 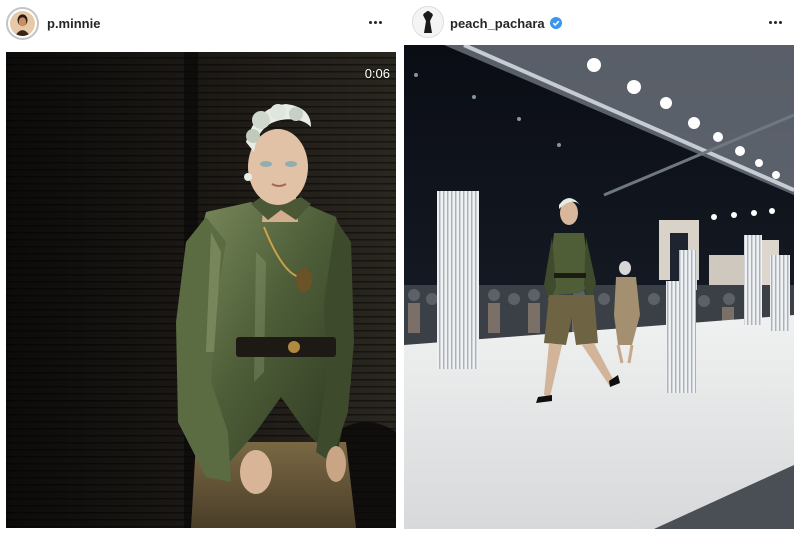 What do you see at coordinates (73, 23) in the screenshot?
I see `username: p.minnie` at bounding box center [73, 23].